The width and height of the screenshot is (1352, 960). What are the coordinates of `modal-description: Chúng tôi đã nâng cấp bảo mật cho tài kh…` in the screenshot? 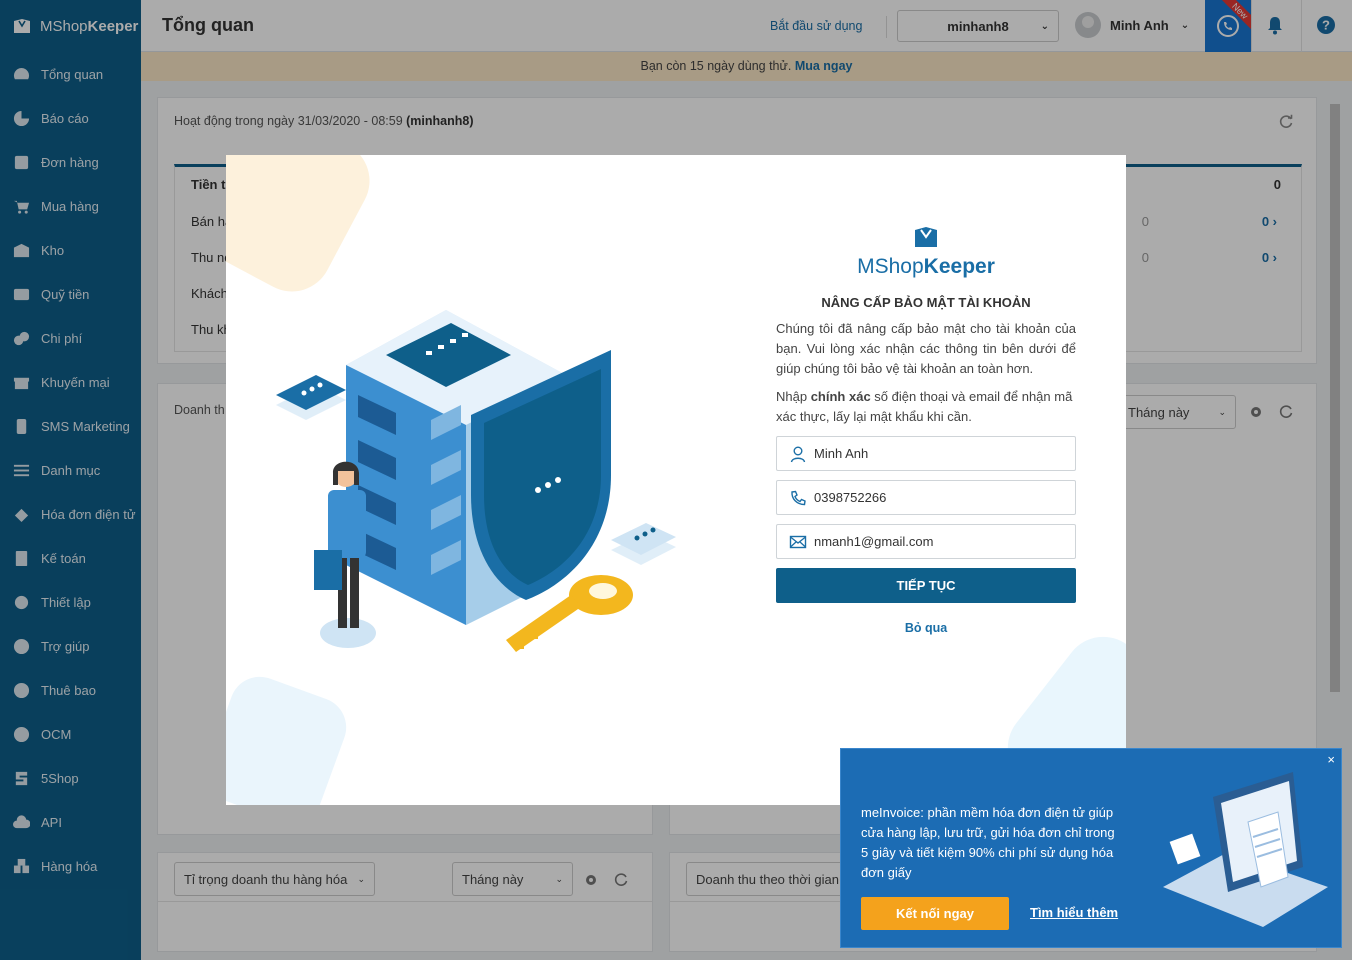 It's located at (926, 348).